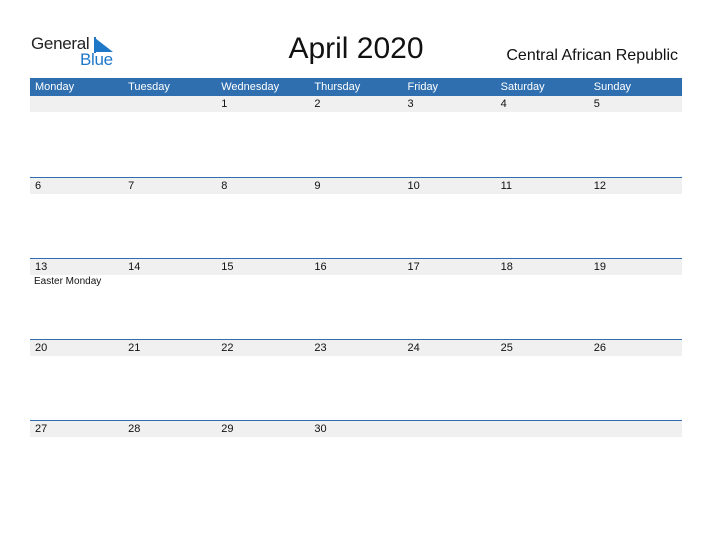 This screenshot has width=712, height=550. I want to click on week-row: 1 2 3 4 5, so click(356, 136).